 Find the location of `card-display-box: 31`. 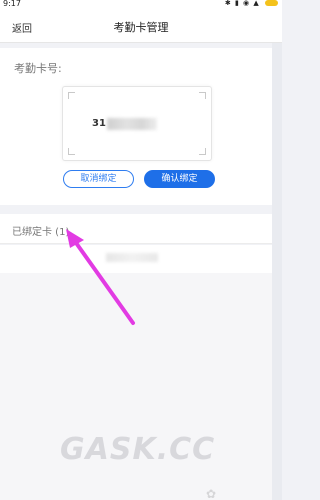

card-display-box: 31 is located at coordinates (137, 123).